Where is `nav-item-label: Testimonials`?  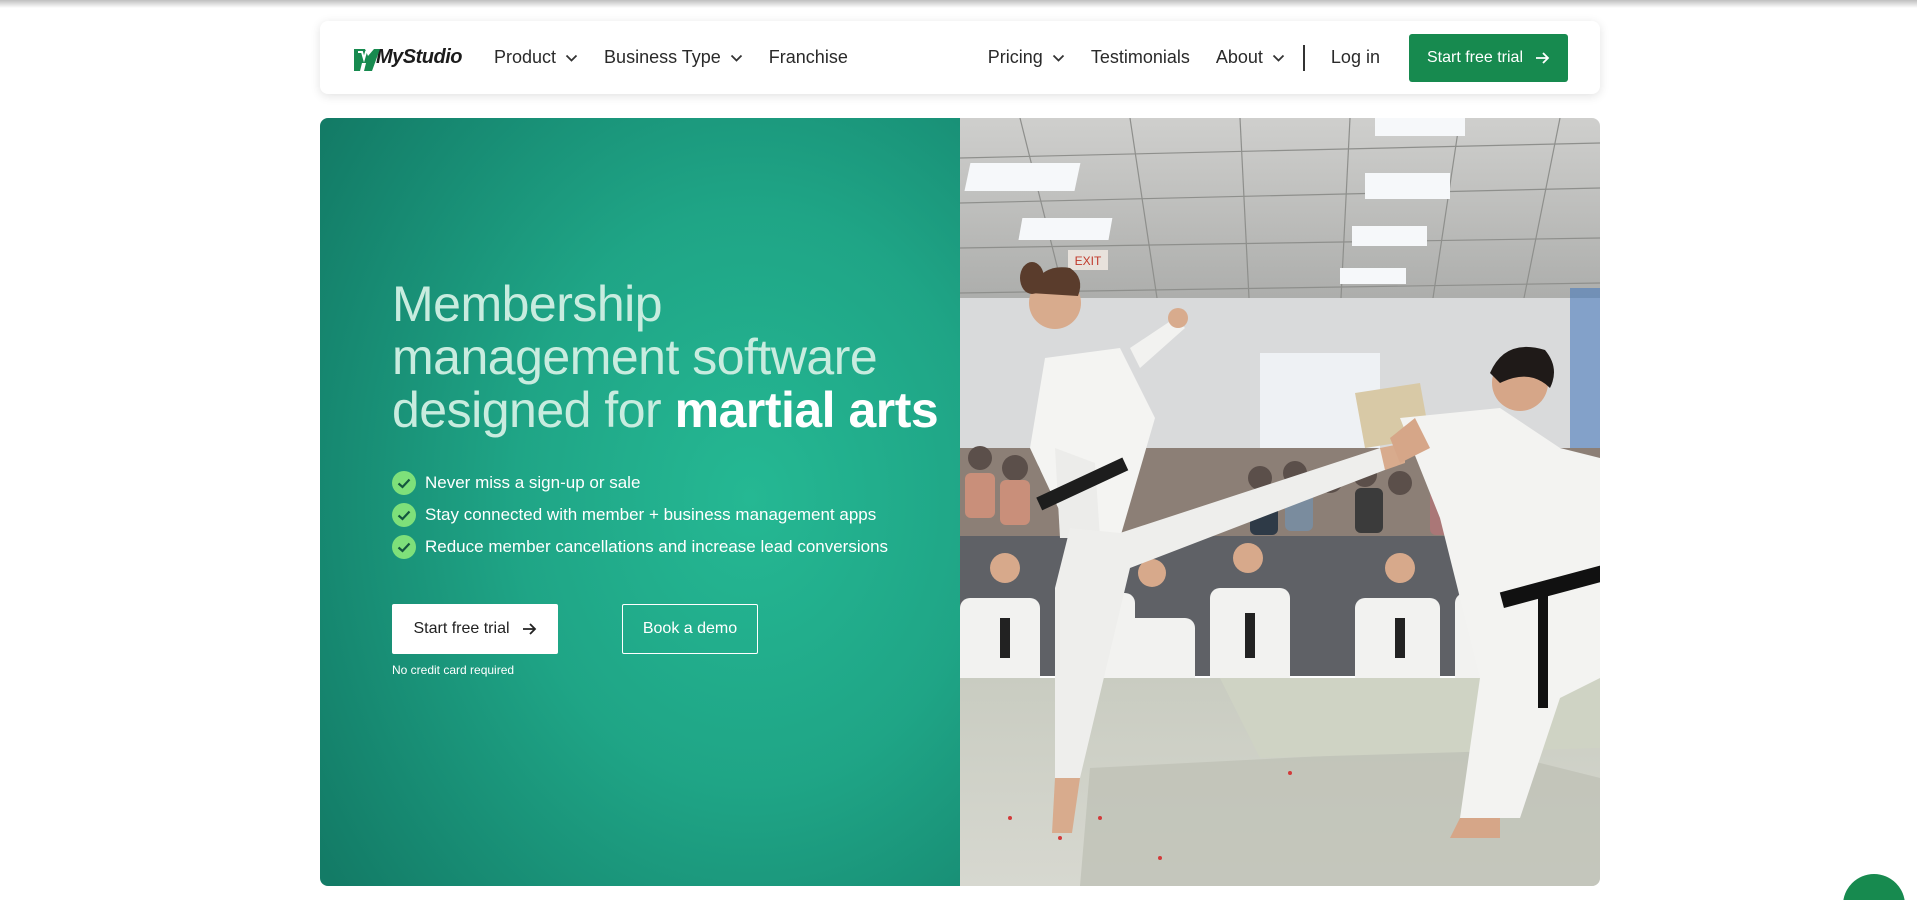
nav-item-label: Testimonials is located at coordinates (1140, 57).